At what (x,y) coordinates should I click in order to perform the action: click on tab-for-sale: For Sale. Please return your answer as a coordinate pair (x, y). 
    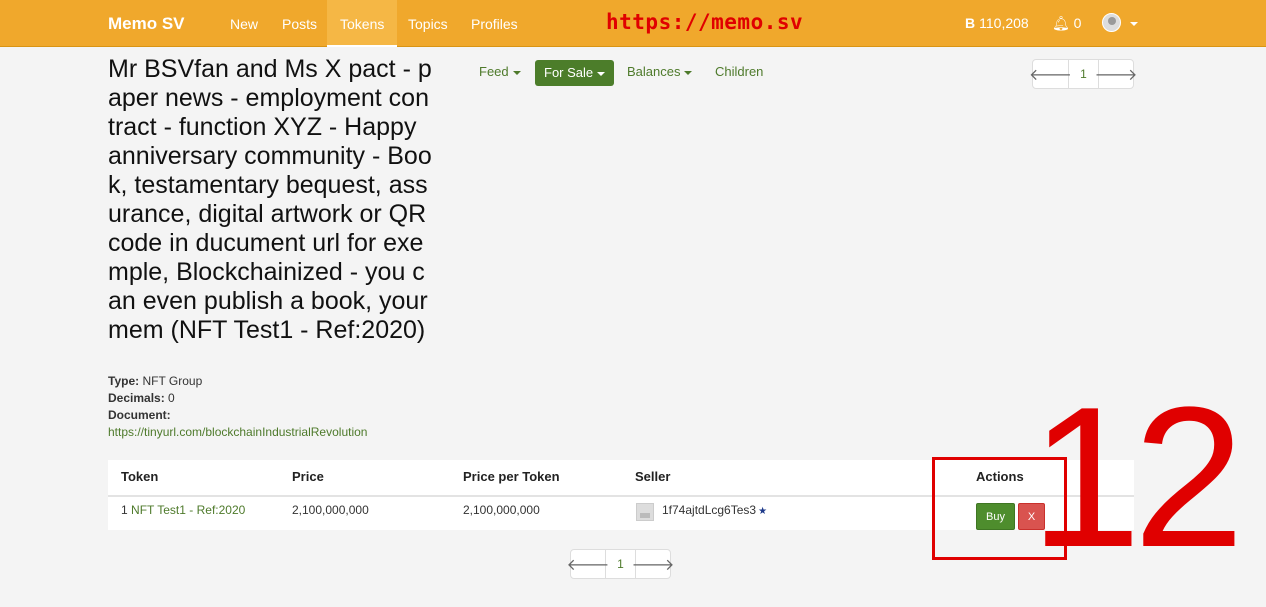
    Looking at the image, I should click on (575, 73).